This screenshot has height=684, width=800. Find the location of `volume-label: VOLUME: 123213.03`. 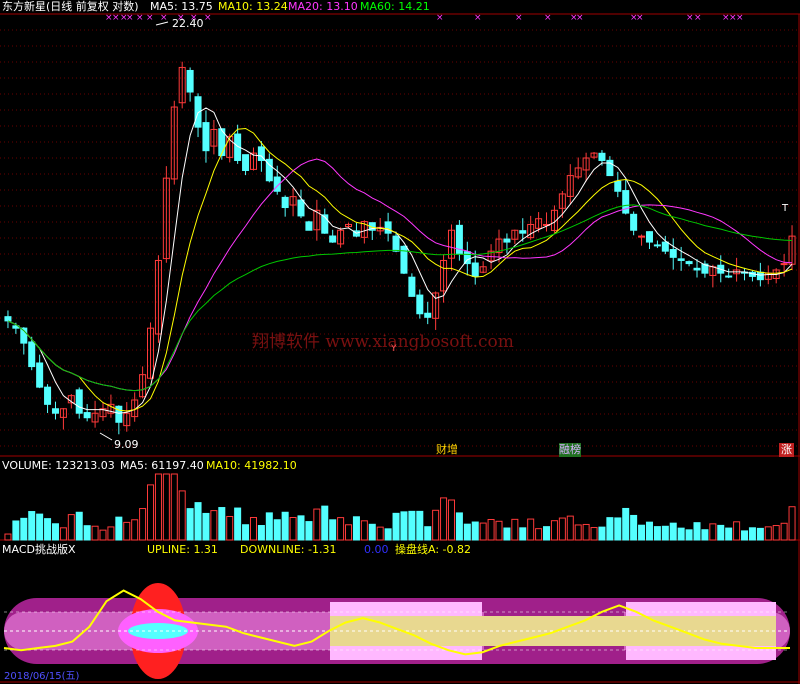

volume-label: VOLUME: 123213.03 is located at coordinates (58, 465).